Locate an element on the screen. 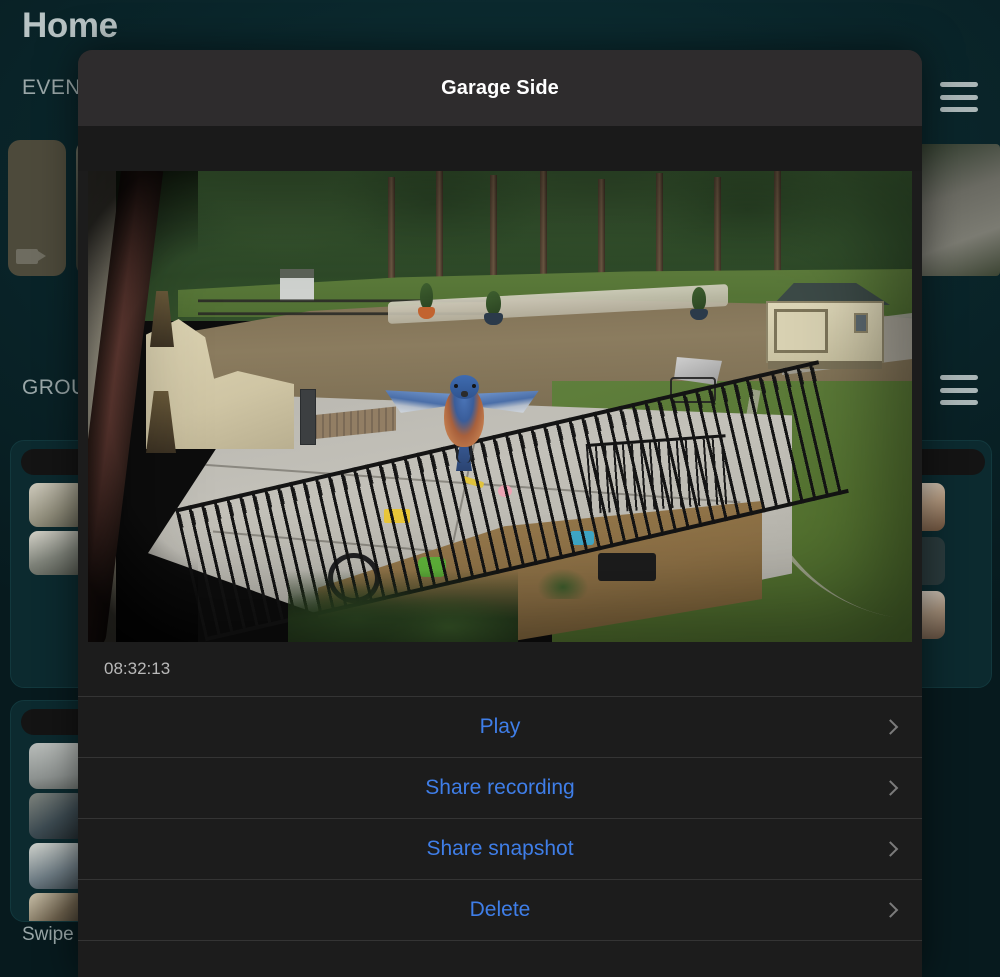 This screenshot has width=1000, height=977. bird-beak is located at coordinates (464, 394).